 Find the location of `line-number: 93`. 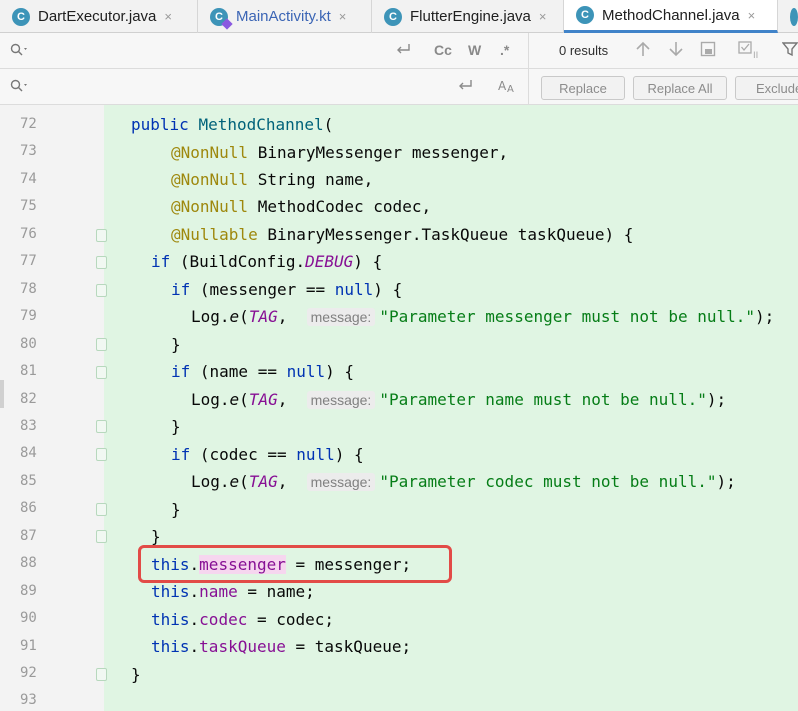

line-number: 93 is located at coordinates (28, 700).